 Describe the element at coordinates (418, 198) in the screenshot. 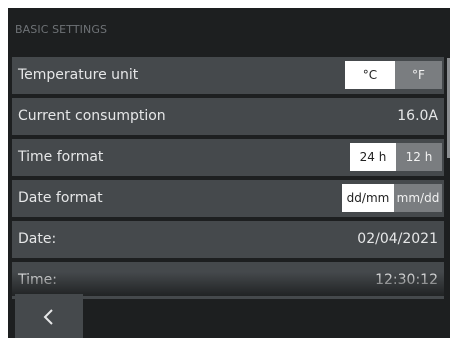

I see `mm-dd-option: mm/dd` at that location.